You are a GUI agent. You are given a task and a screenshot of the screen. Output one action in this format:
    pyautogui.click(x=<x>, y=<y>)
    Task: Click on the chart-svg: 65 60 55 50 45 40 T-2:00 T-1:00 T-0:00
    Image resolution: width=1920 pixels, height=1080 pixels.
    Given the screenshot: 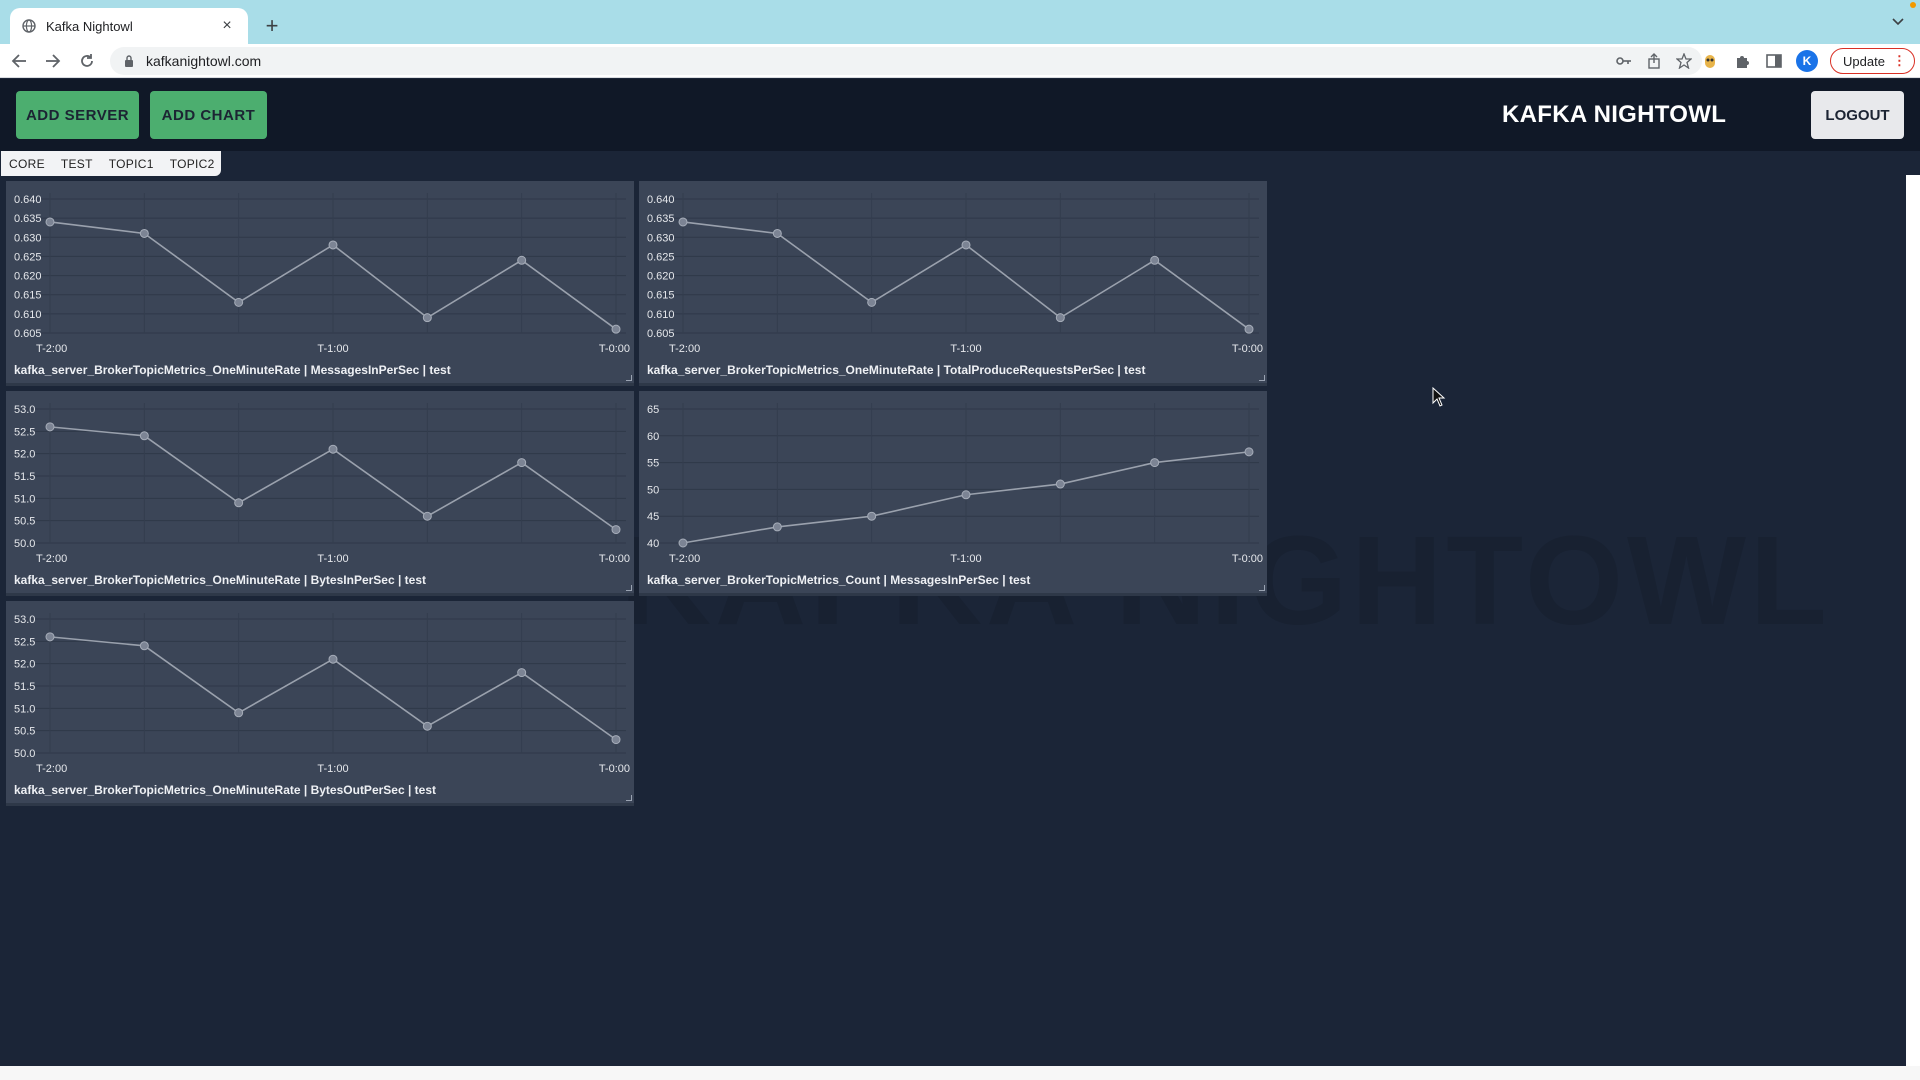 What is the action you would take?
    pyautogui.click(x=955, y=484)
    